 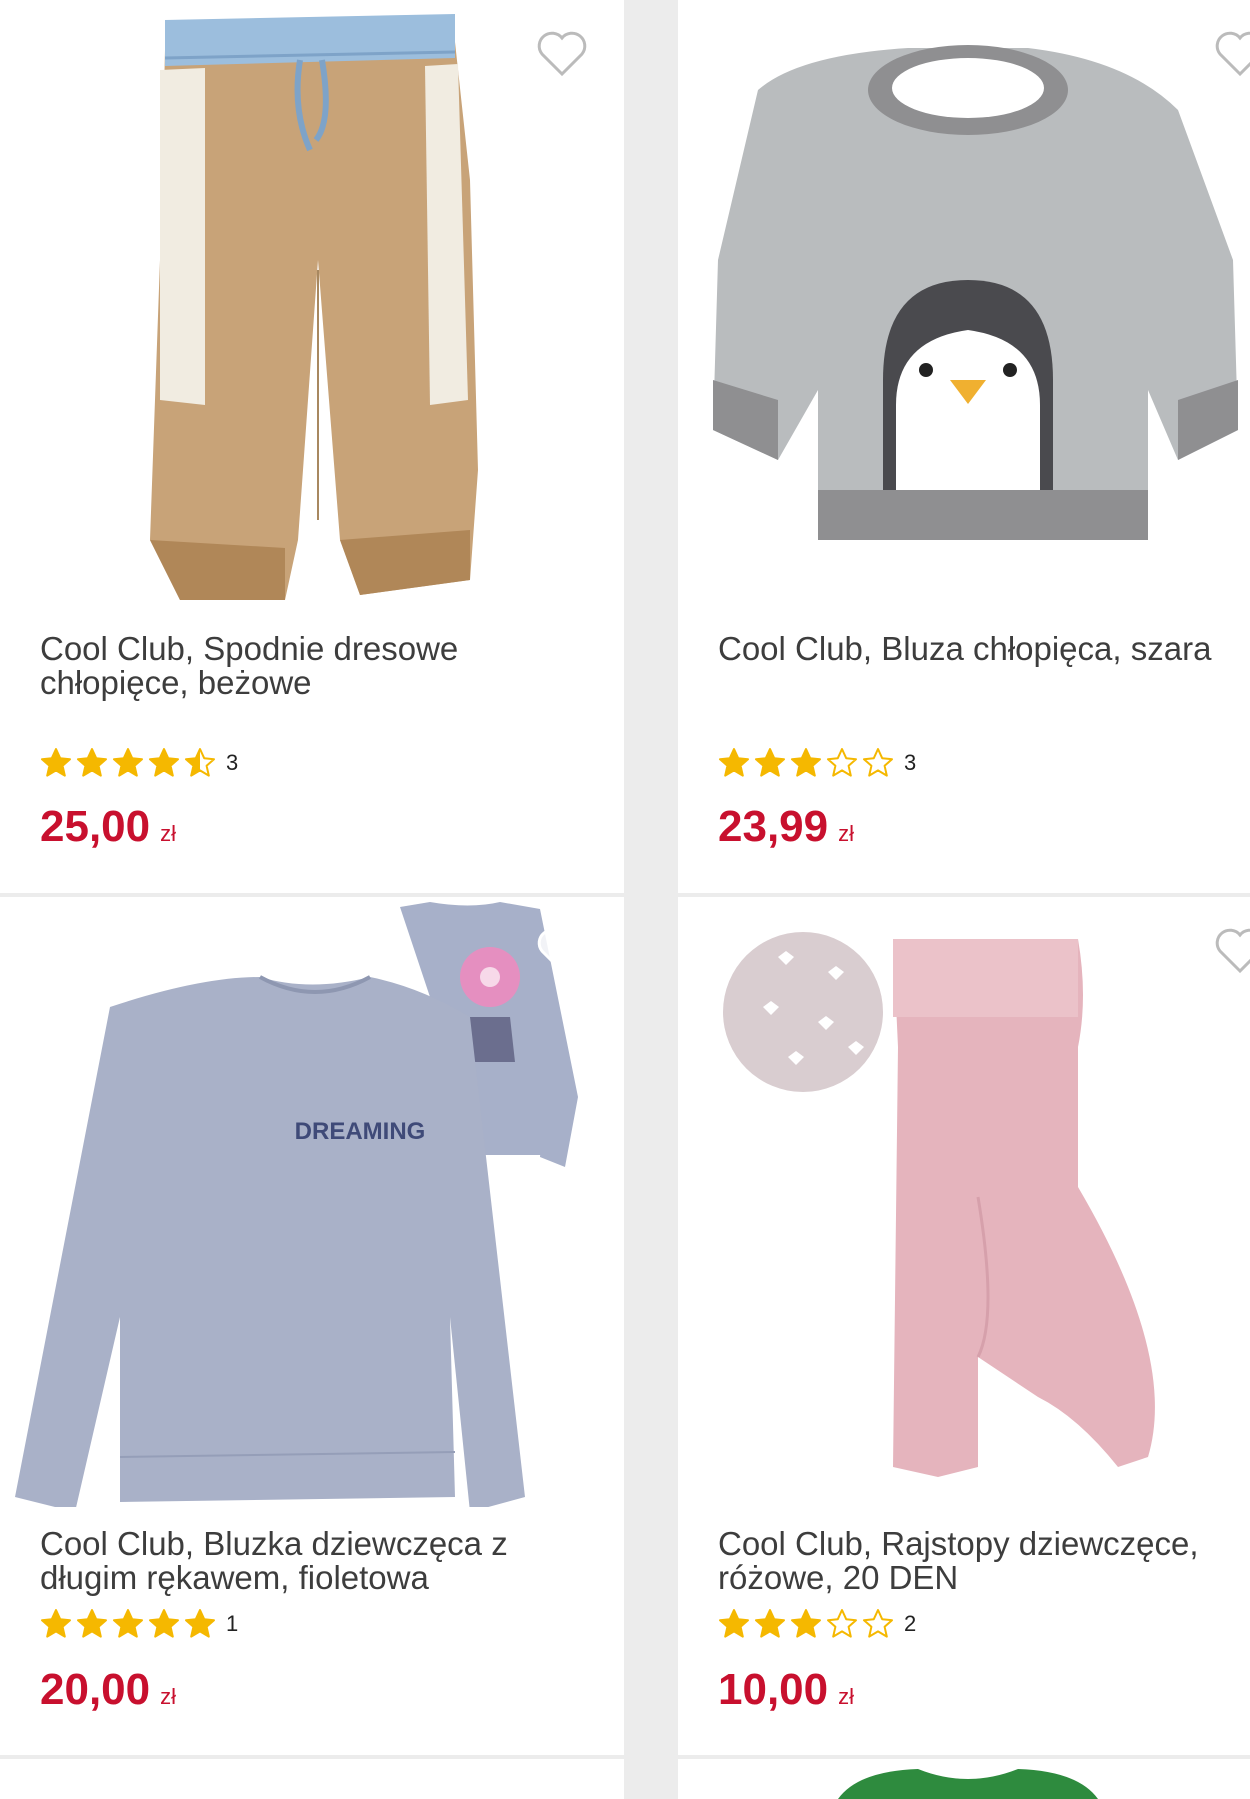 I want to click on rating-stars: 2, so click(x=817, y=1624).